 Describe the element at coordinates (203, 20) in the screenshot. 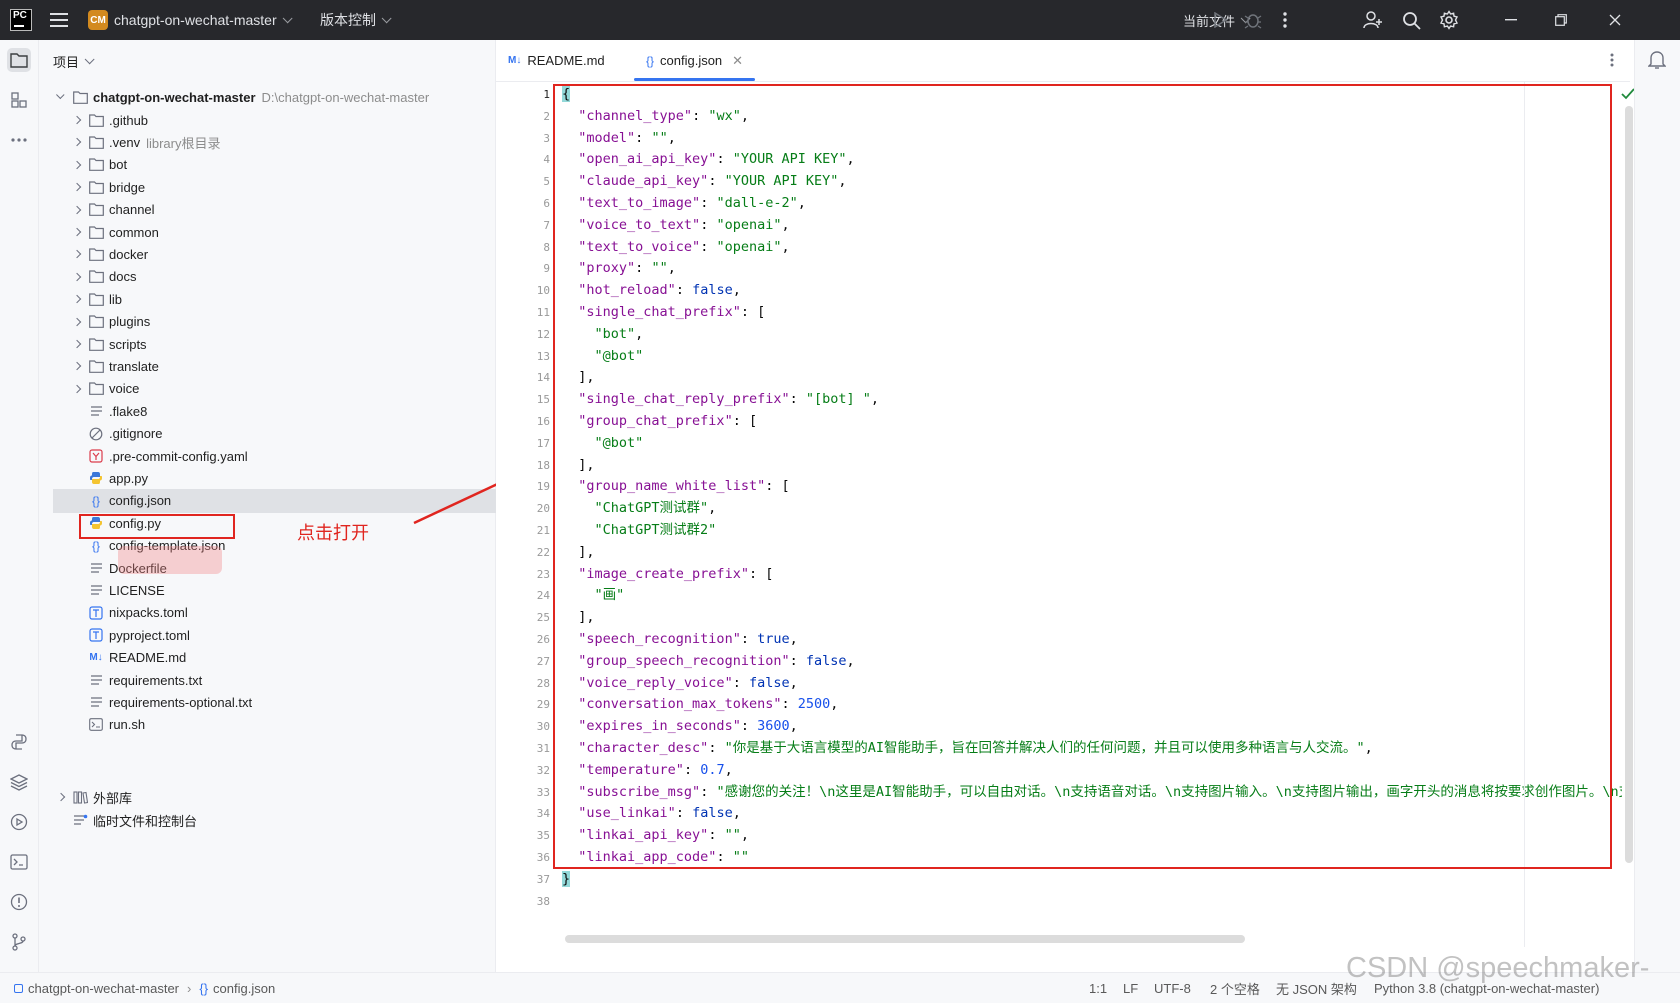

I see `project-selector: chatgpt-on-wechat-master` at that location.